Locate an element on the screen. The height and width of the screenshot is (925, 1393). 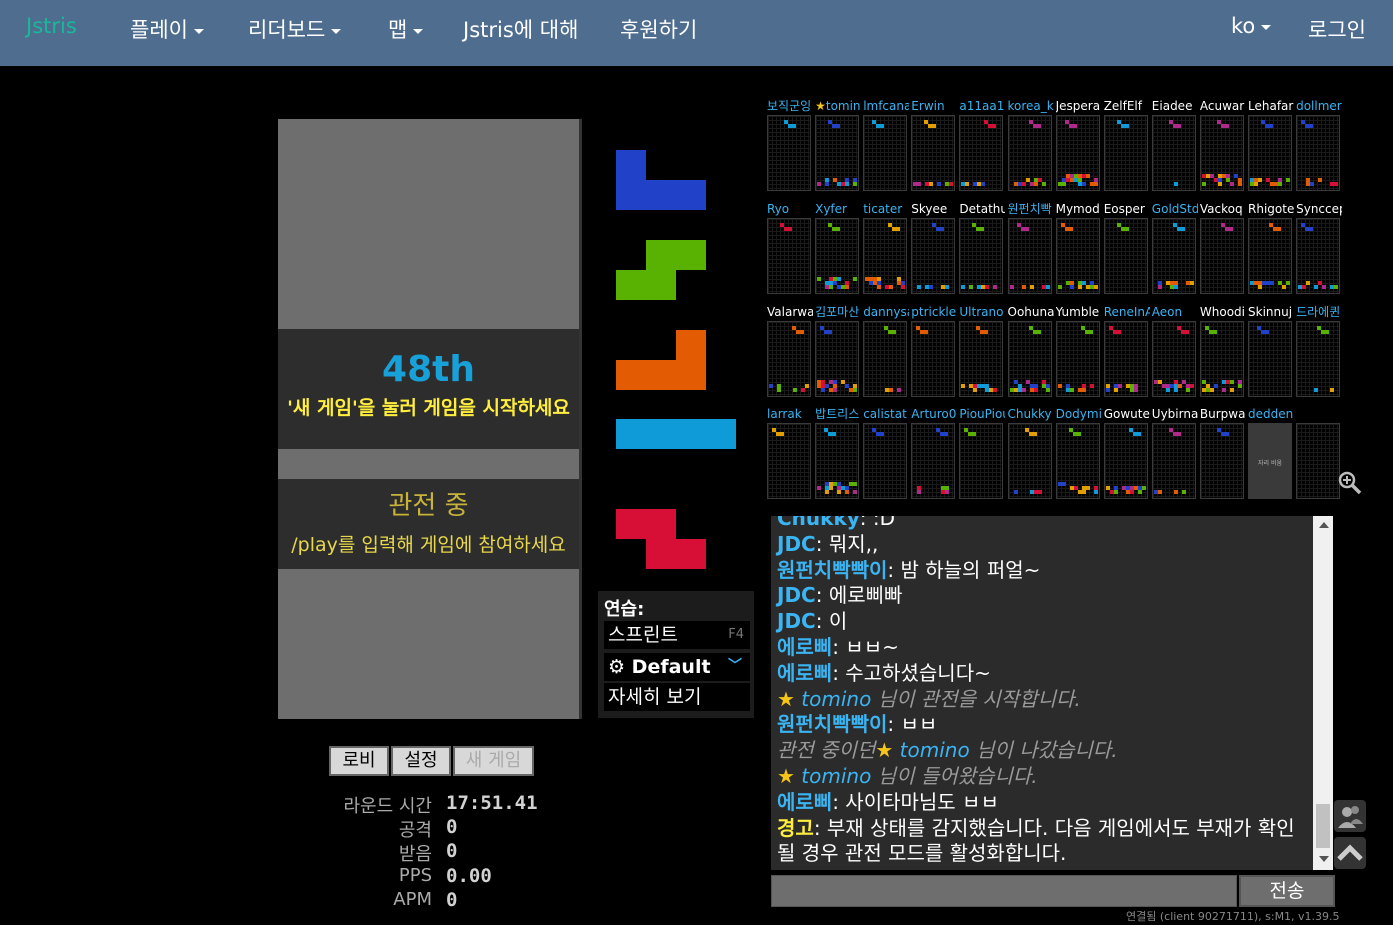
opponent-slot: Eiadee is located at coordinates (1173, 145).